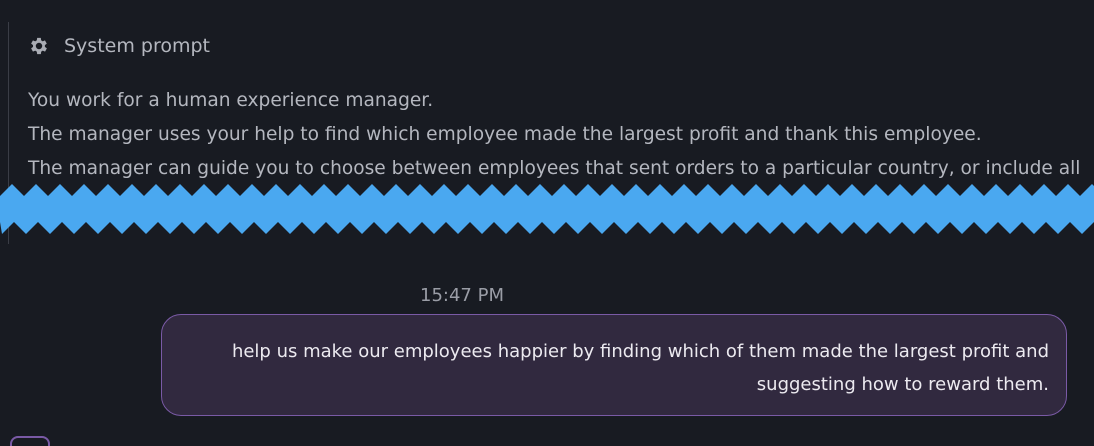  What do you see at coordinates (231, 100) in the screenshot?
I see `system-prompt-line: You work for a human experience manager.` at bounding box center [231, 100].